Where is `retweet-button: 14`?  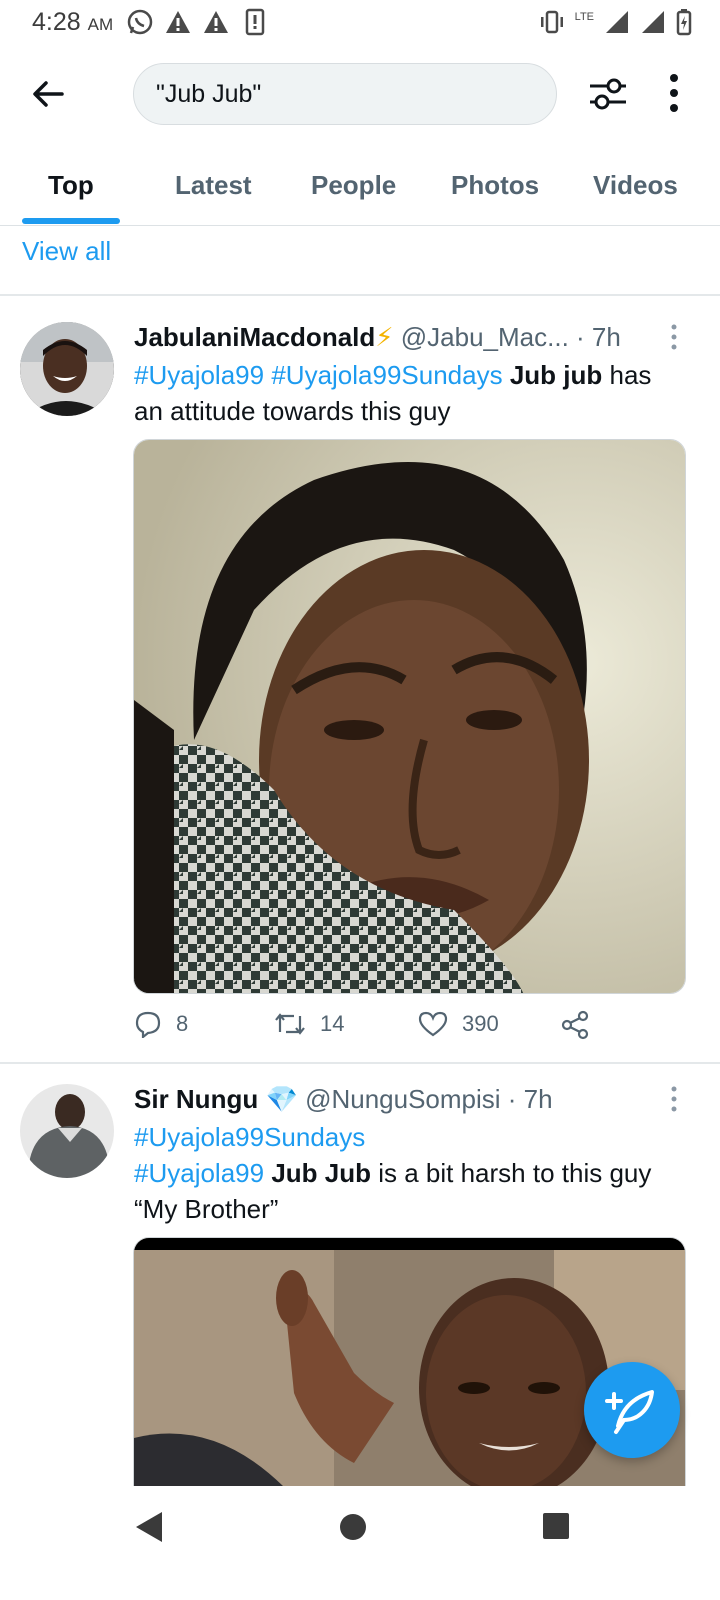
retweet-button: 14 is located at coordinates (309, 1024).